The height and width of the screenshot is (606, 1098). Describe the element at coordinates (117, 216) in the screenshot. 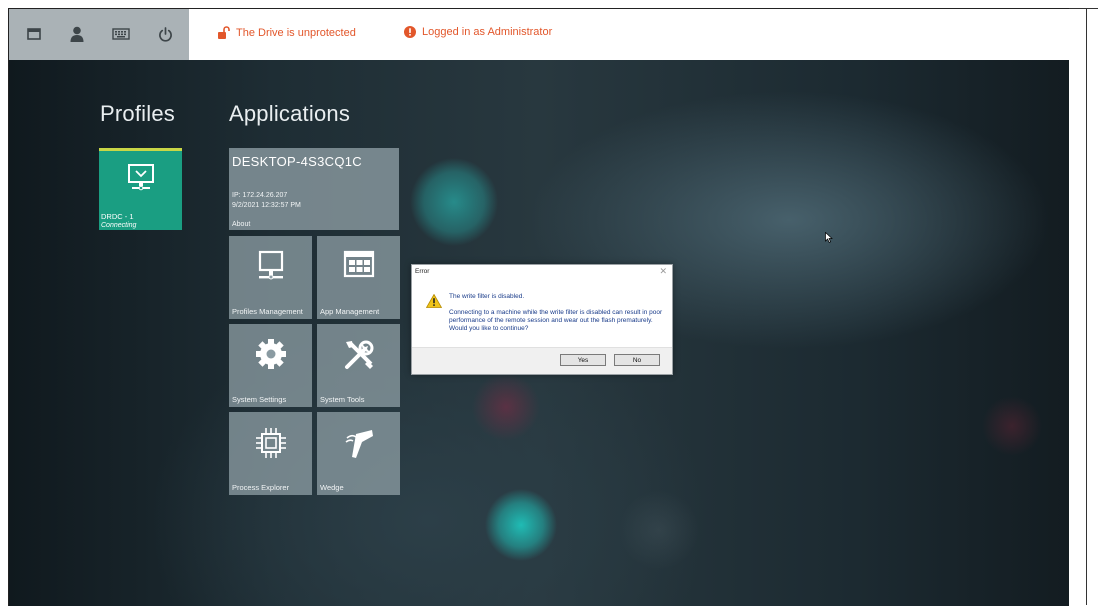

I see `profile-name: DRDC - 1` at that location.